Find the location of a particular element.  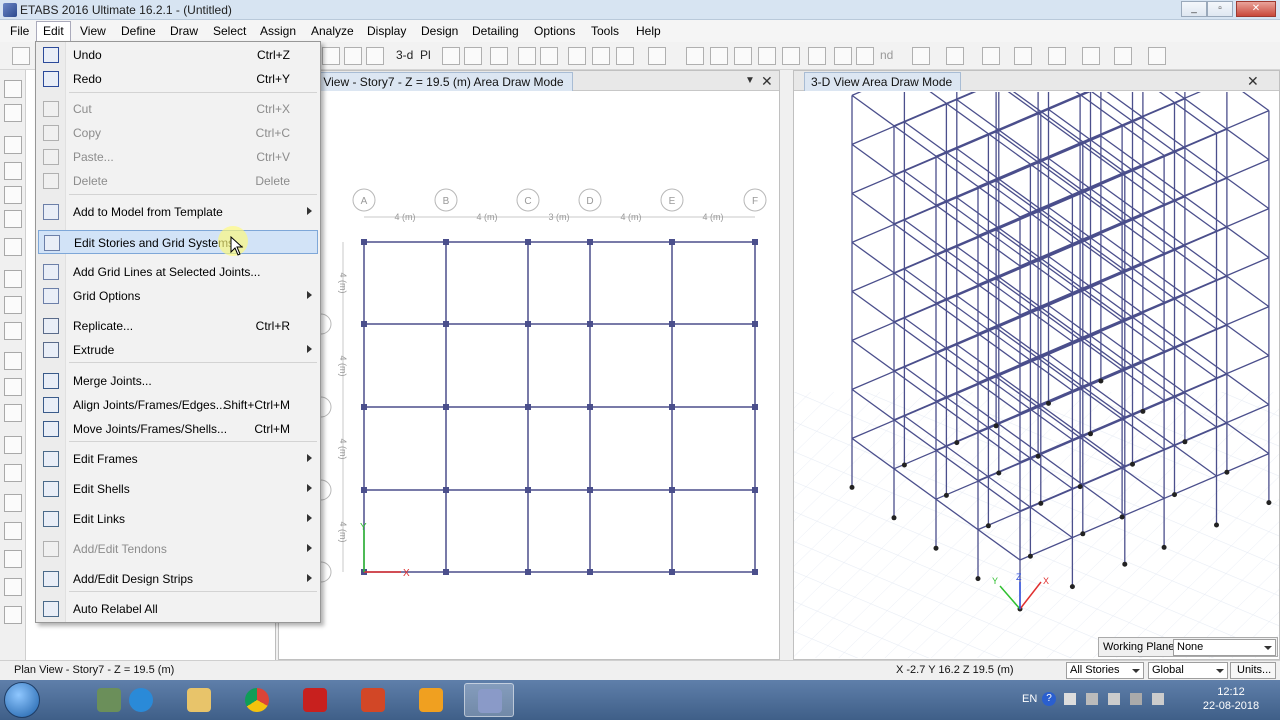

start-button is located at coordinates (22, 700).